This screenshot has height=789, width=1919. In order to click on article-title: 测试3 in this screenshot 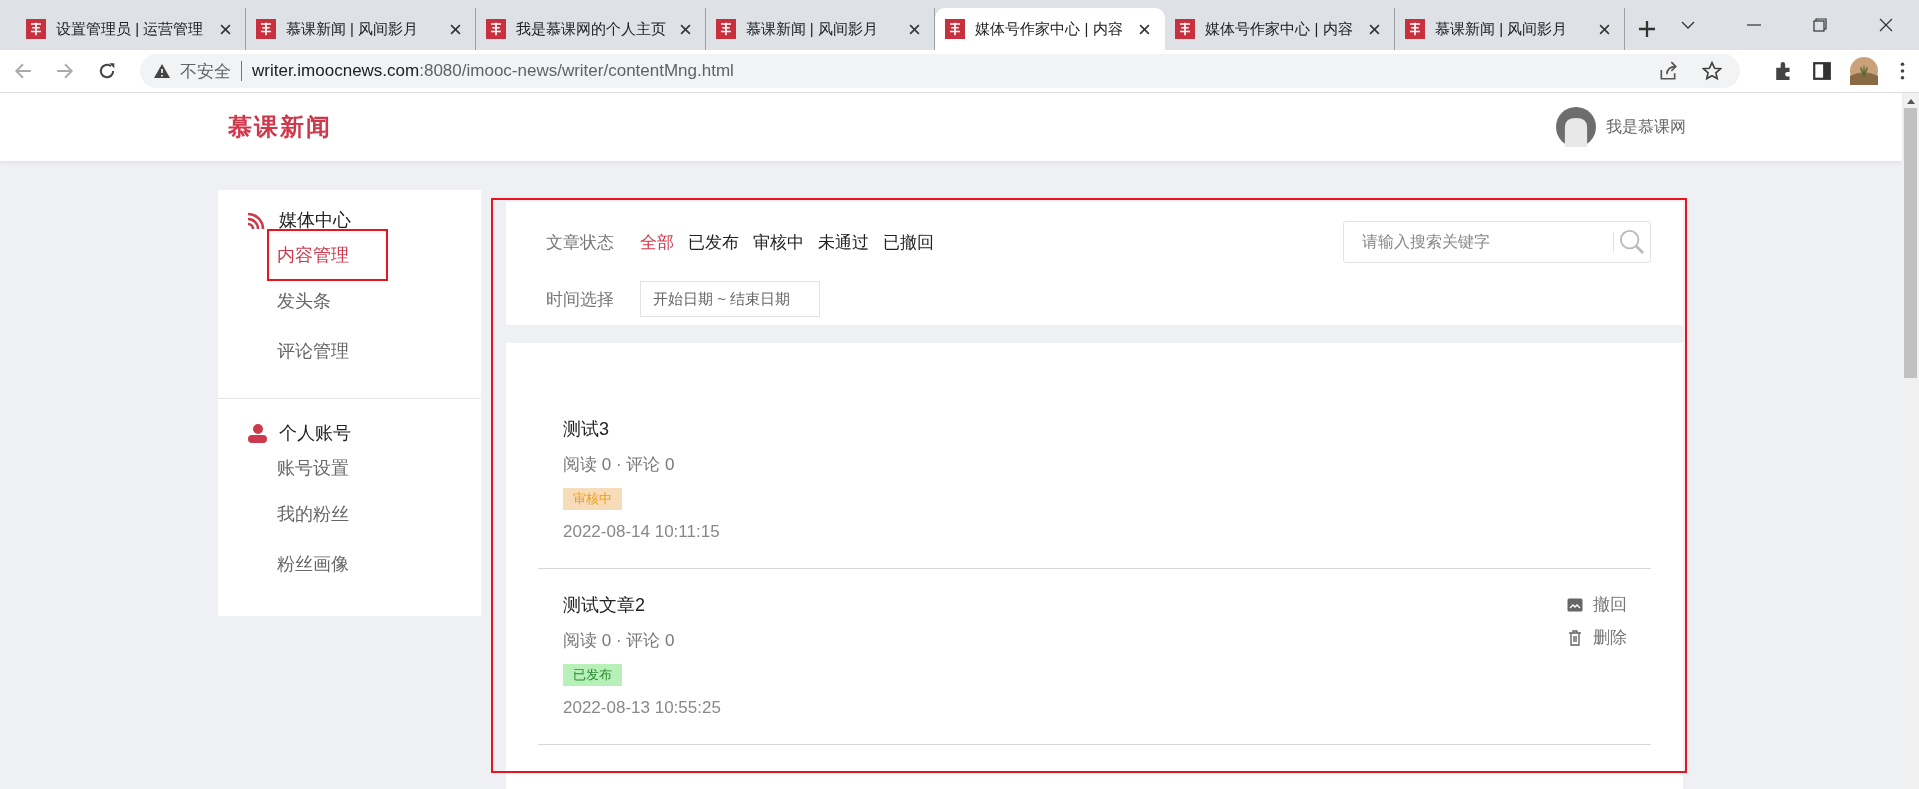, I will do `click(586, 429)`.